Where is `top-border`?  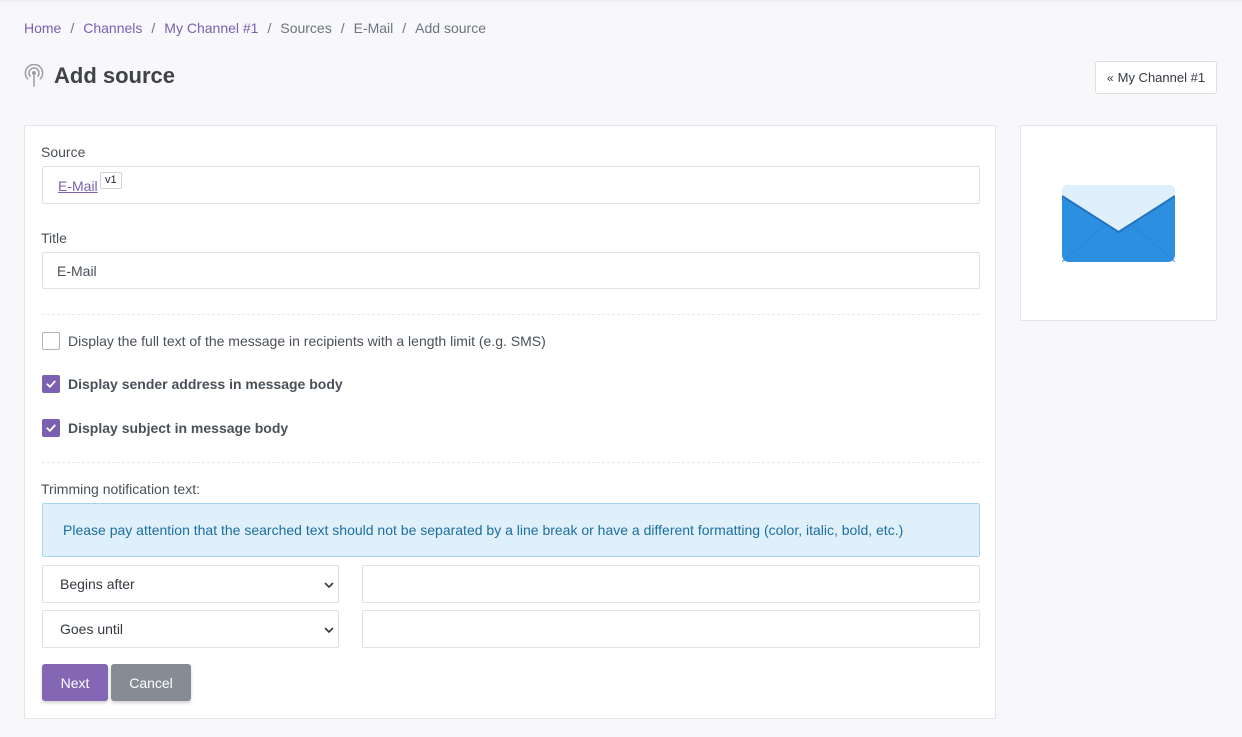 top-border is located at coordinates (621, 1).